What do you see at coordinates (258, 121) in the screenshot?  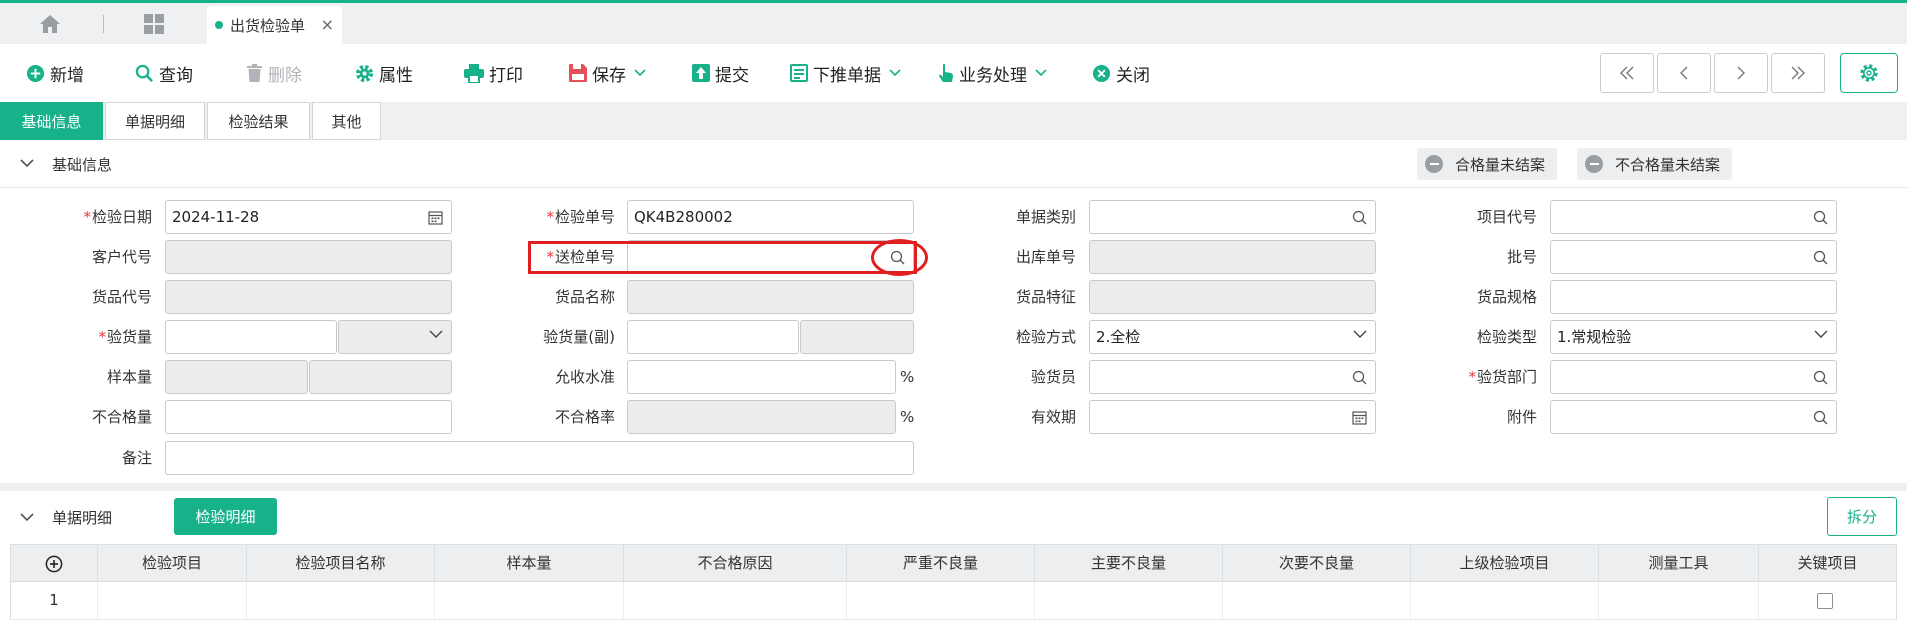 I see `tab-inspection-result: 检验结果` at bounding box center [258, 121].